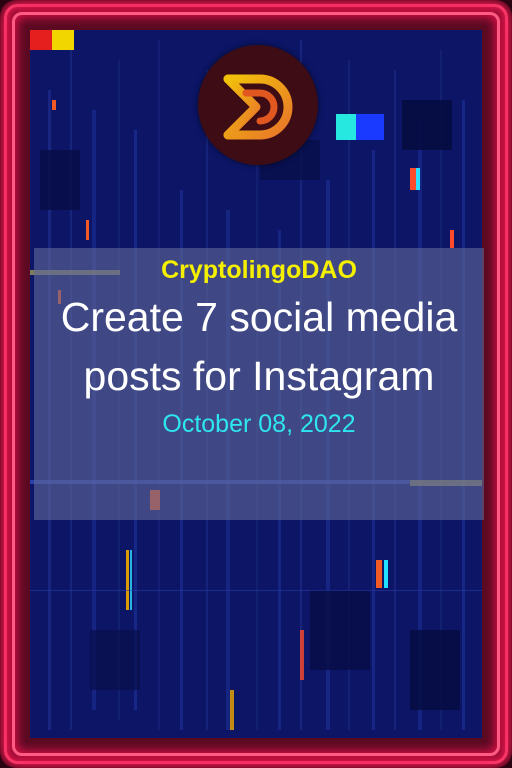  I want to click on task-date: October 08, 2022, so click(259, 424).